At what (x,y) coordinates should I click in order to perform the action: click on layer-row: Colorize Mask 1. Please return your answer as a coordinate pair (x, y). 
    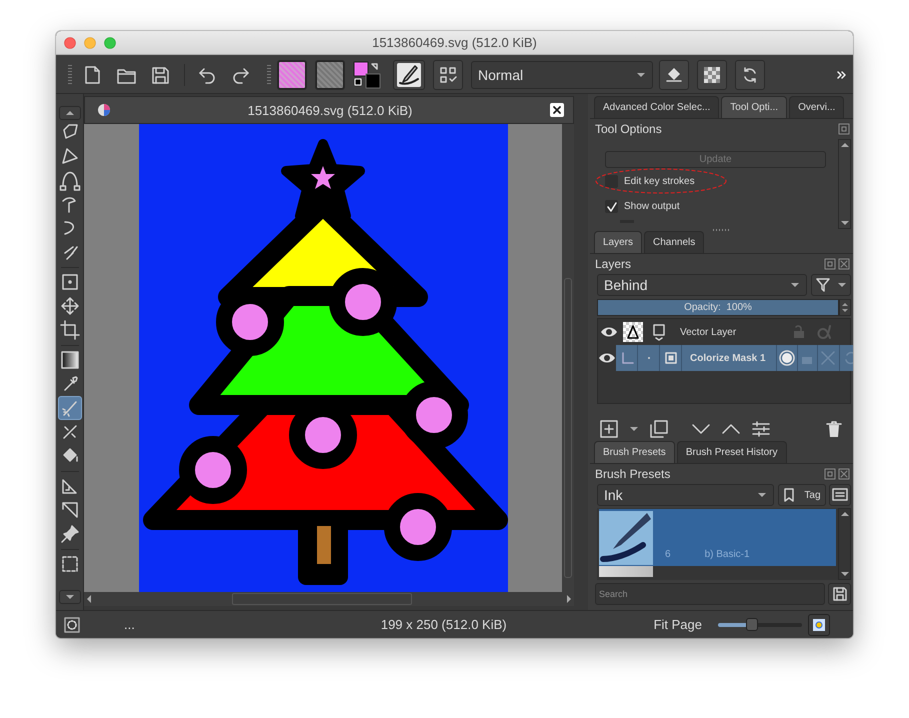
    Looking at the image, I should click on (734, 358).